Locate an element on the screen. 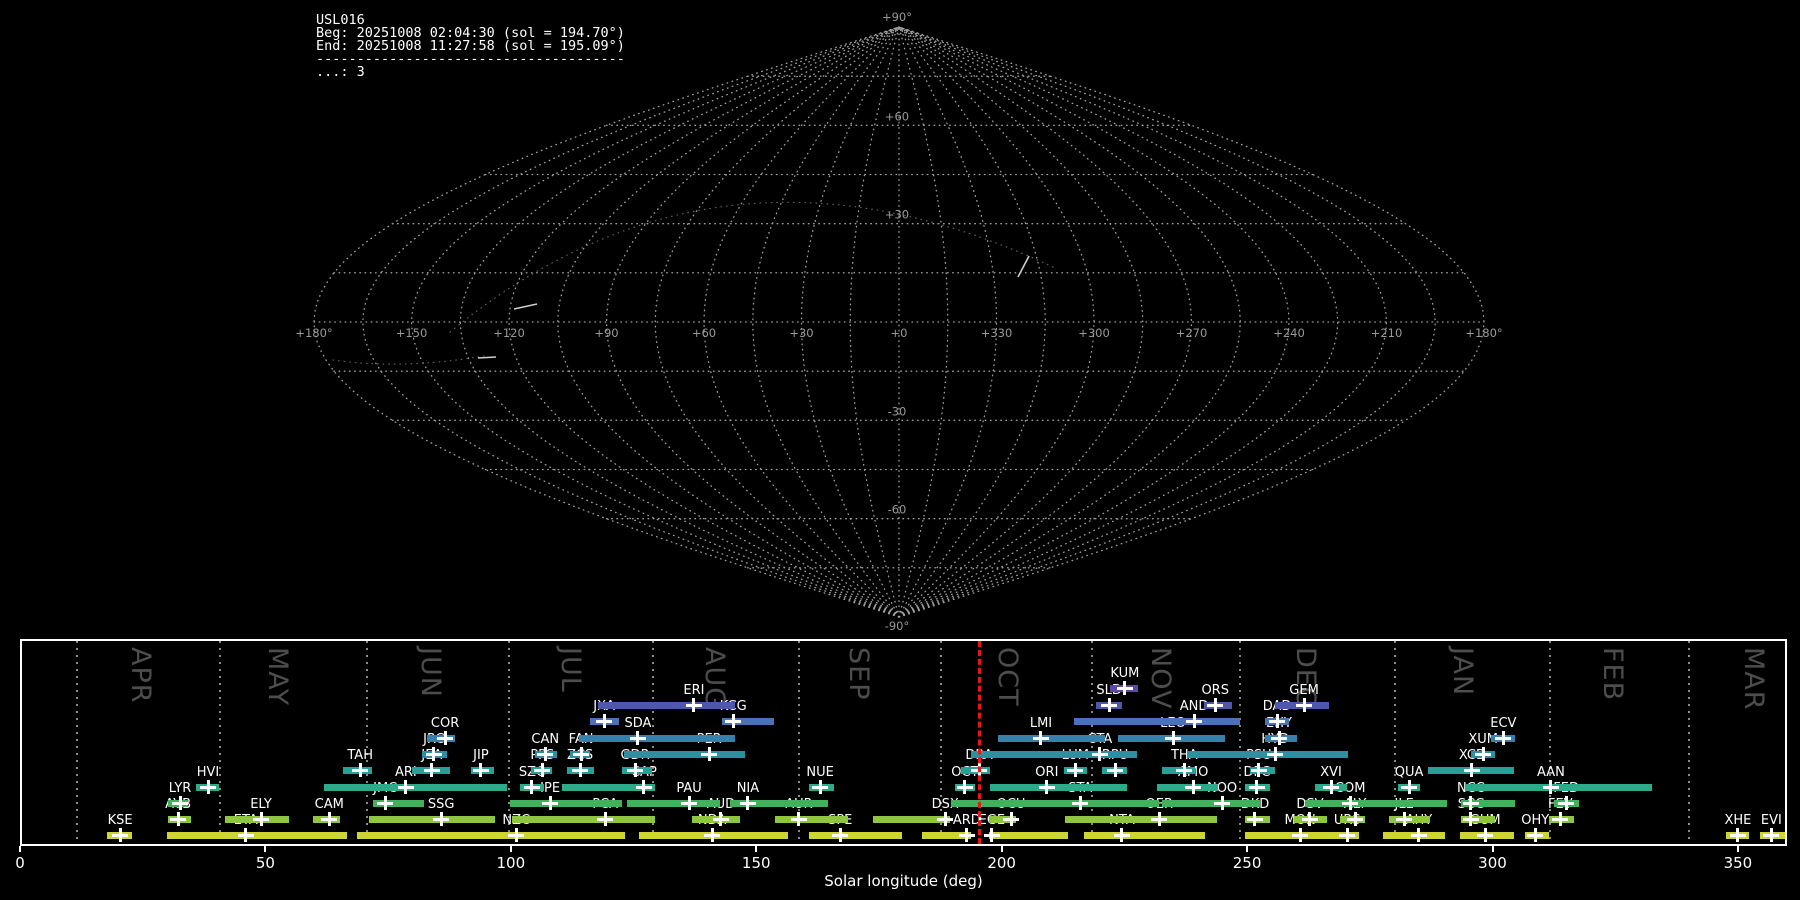 The image size is (1800, 900). lon-tick-label: +270 is located at coordinates (1192, 333).